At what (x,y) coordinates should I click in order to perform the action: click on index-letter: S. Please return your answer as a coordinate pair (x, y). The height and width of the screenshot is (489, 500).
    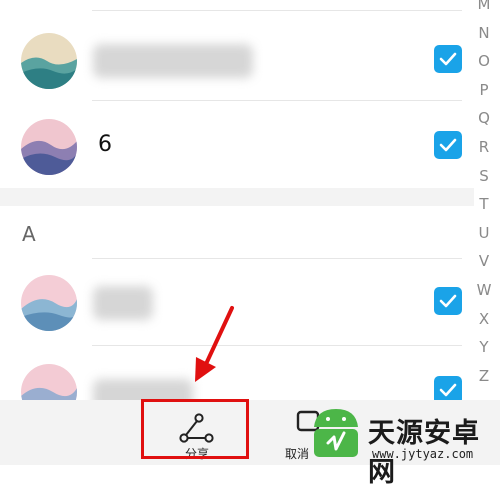
    Looking at the image, I should click on (484, 176).